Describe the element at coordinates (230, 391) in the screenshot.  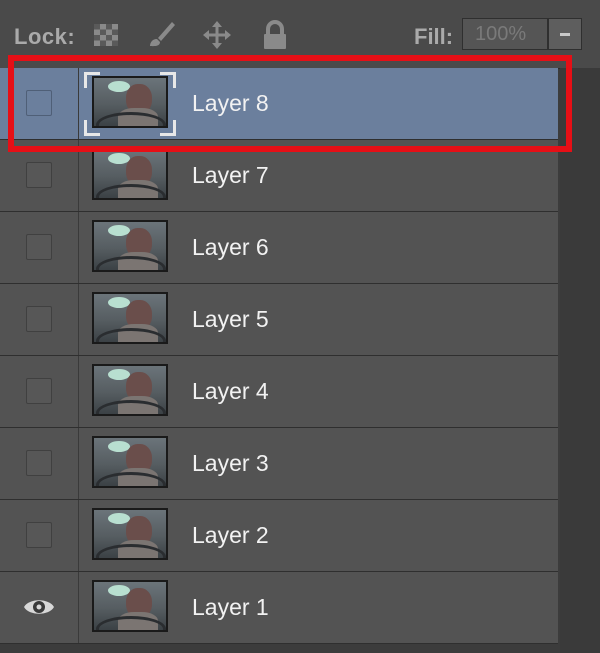
I see `layer-name: Layer 4` at that location.